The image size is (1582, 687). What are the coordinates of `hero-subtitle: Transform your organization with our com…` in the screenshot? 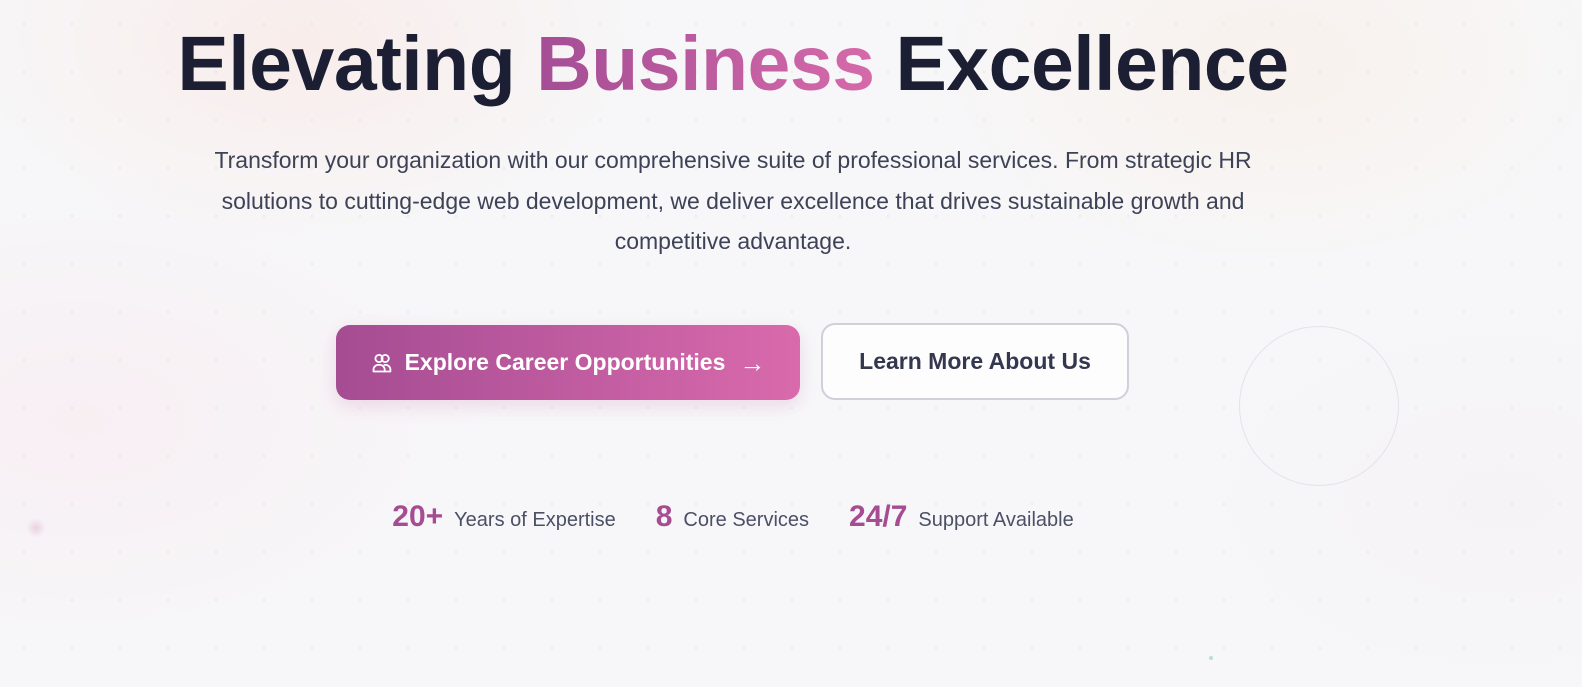 It's located at (733, 200).